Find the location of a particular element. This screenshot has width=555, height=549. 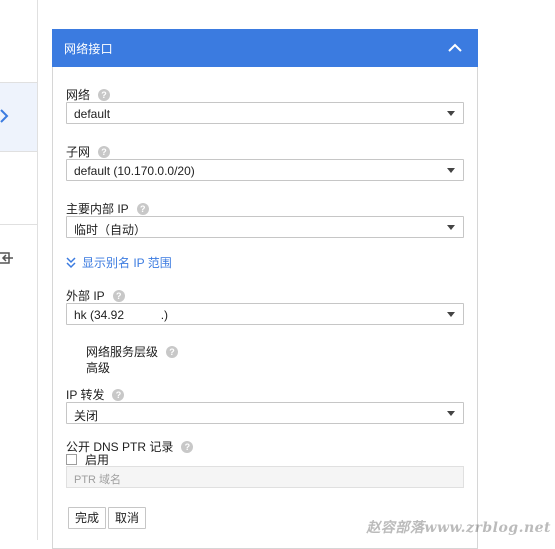

cancel-button: 取消 is located at coordinates (127, 518).